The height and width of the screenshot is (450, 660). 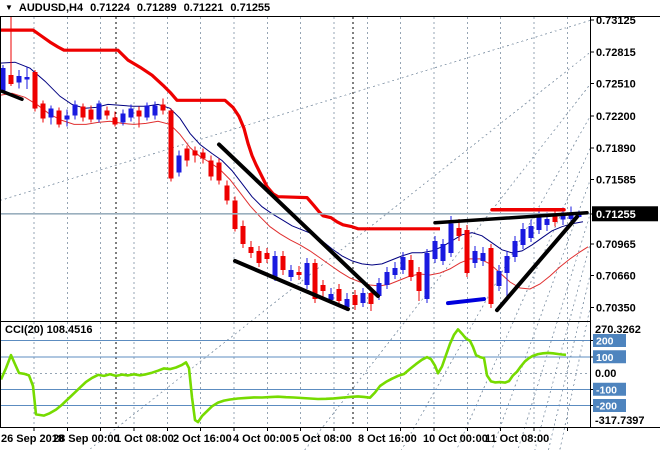 I want to click on price-axis-label: 0.72510, so click(x=616, y=85).